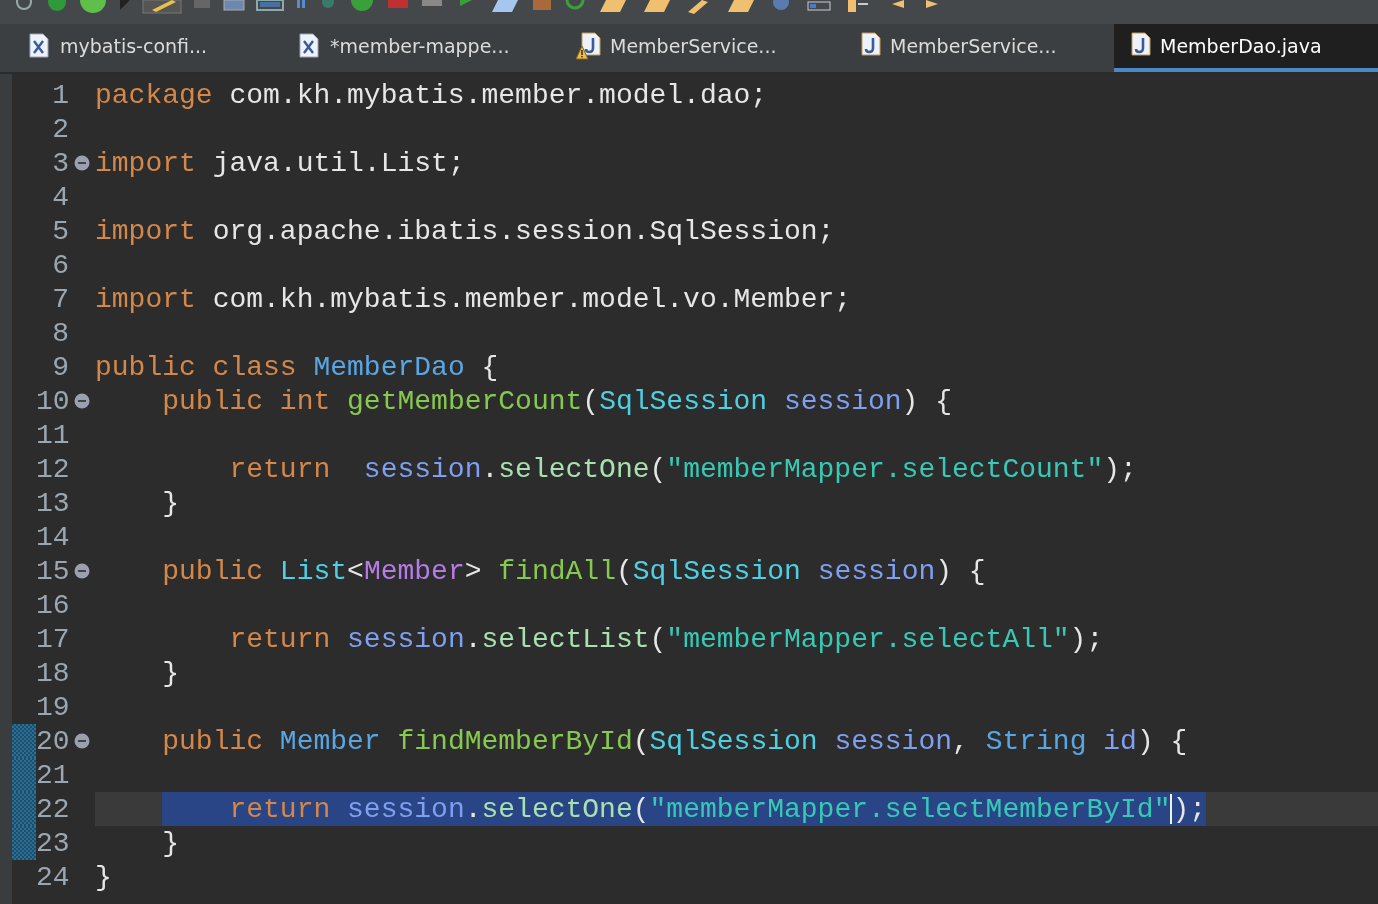 The image size is (1378, 904). What do you see at coordinates (60, 129) in the screenshot?
I see `line-number: 2` at bounding box center [60, 129].